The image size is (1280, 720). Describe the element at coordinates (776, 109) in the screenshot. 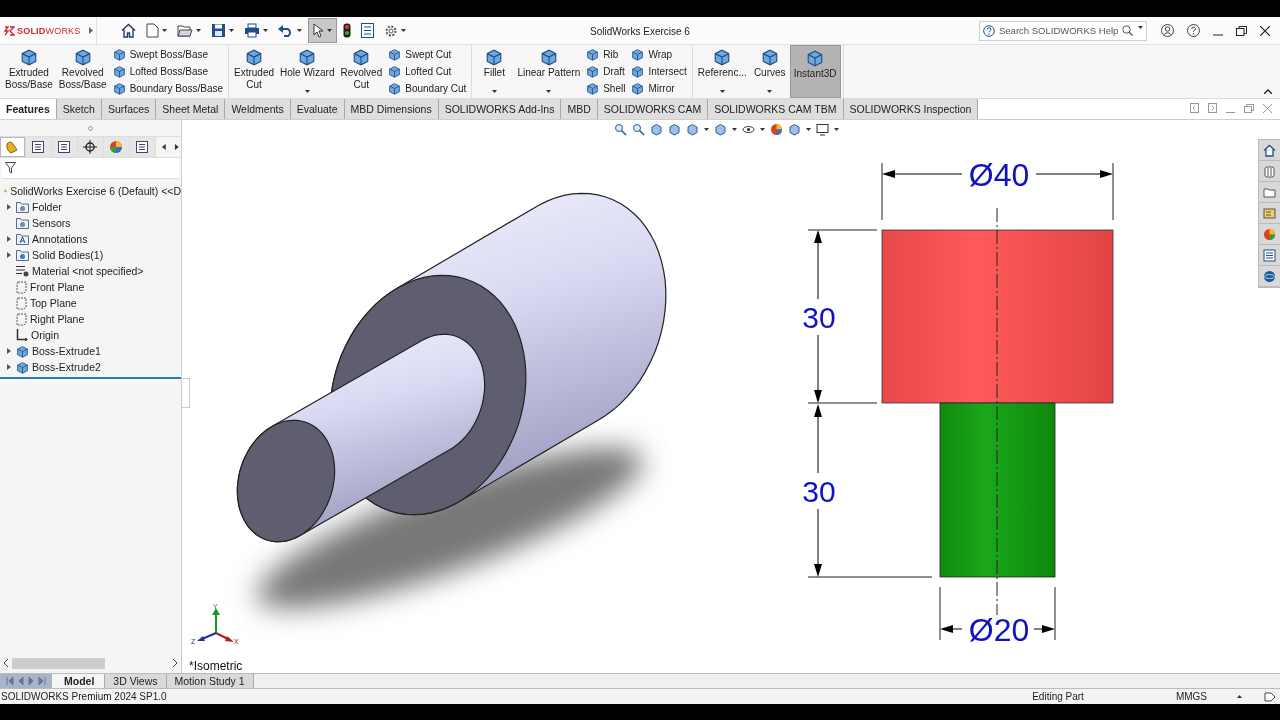

I see `command-tab: SOLIDWORKS CAM TBM` at that location.